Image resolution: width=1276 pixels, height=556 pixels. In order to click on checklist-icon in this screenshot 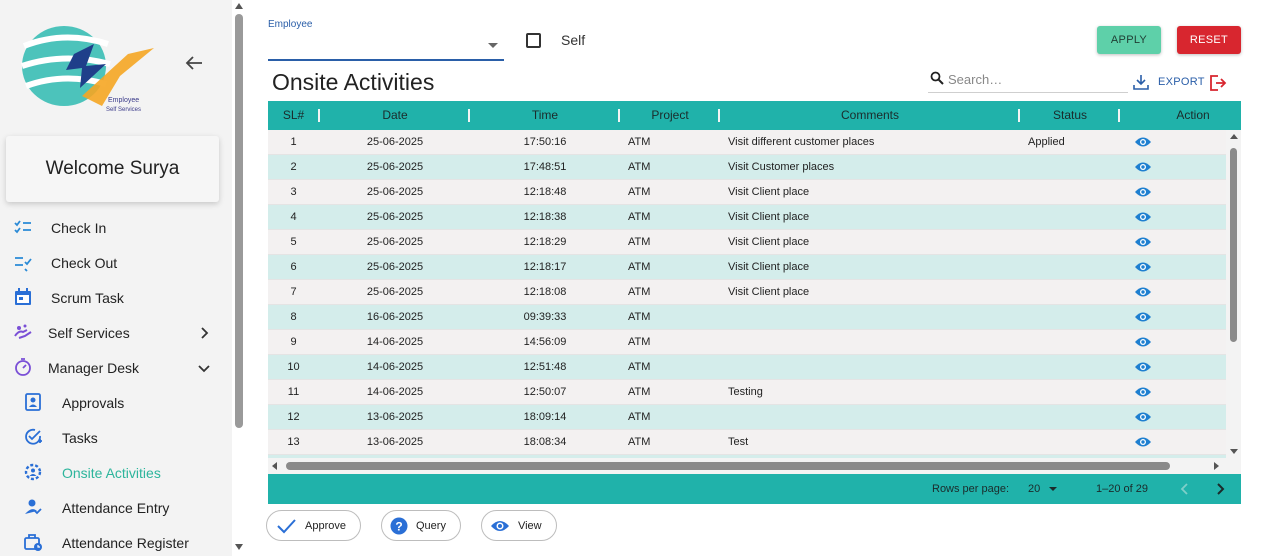, I will do `click(22, 227)`.